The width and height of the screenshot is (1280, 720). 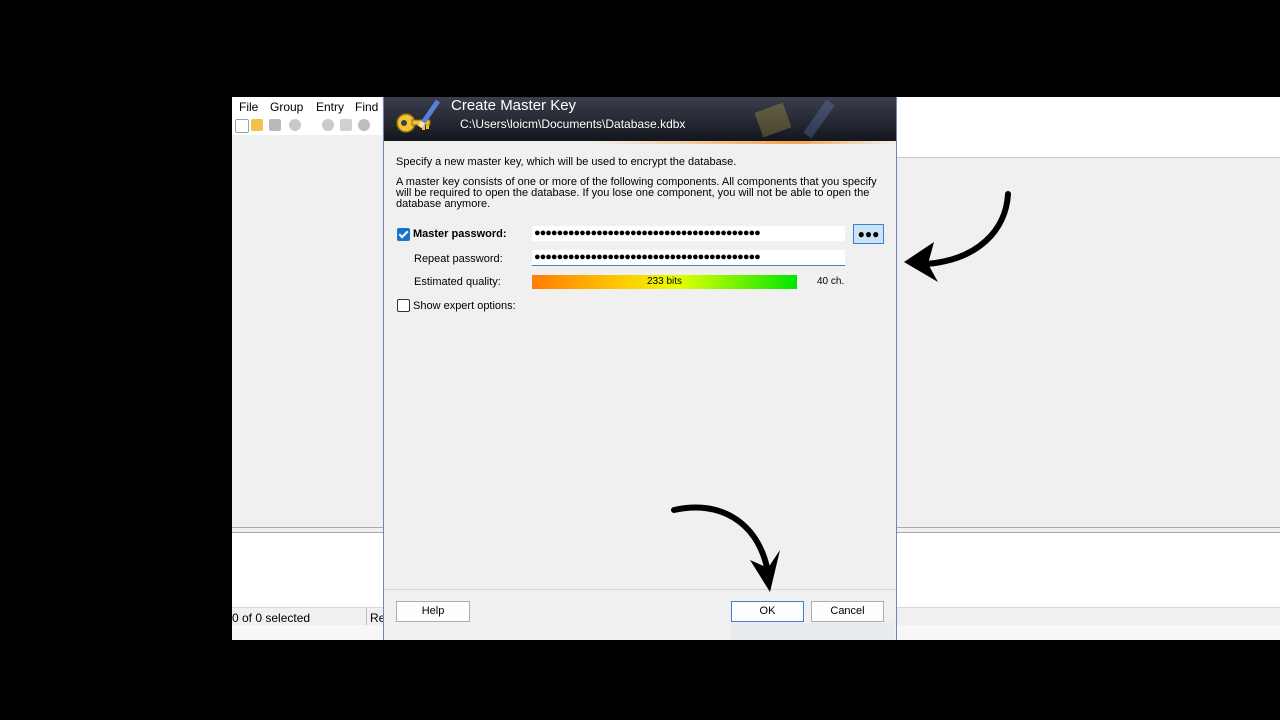 I want to click on globe-icon, so click(x=364, y=125).